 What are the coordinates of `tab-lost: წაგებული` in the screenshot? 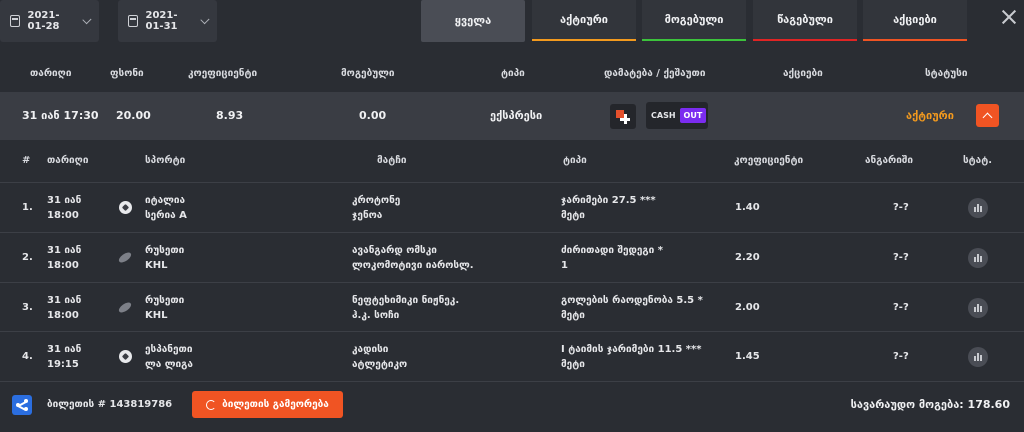 It's located at (805, 20).